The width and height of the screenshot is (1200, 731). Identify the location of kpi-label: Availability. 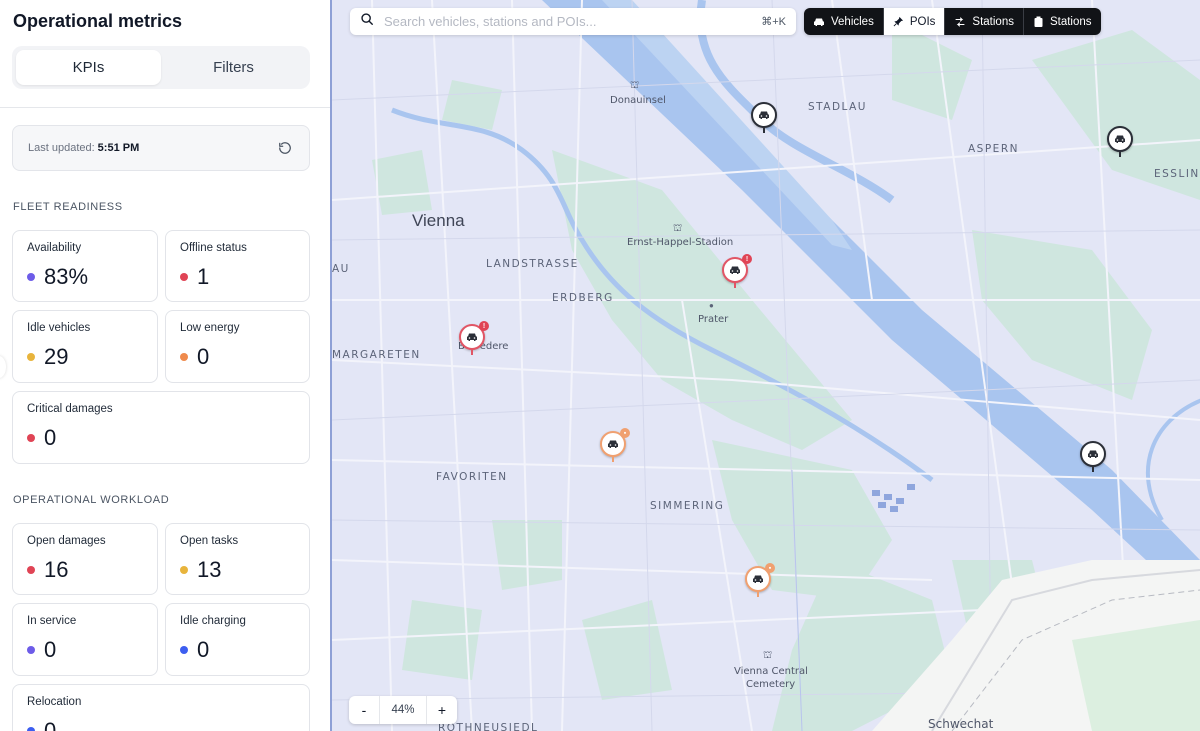
(54, 248).